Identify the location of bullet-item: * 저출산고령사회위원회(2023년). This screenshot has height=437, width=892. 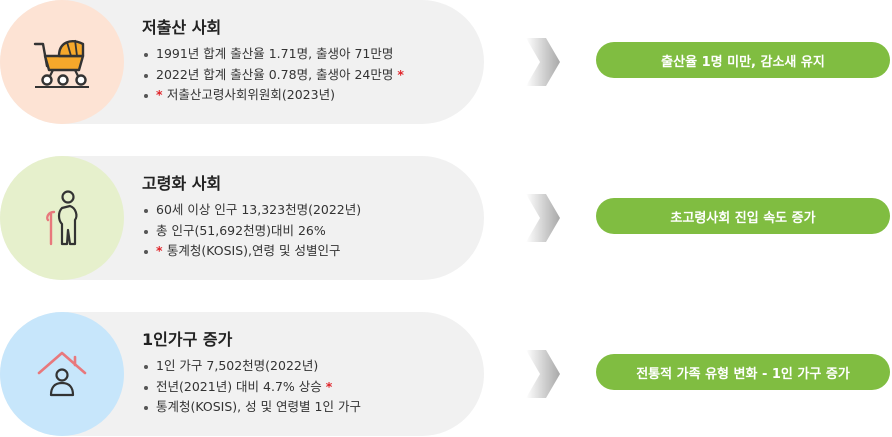
(273, 95).